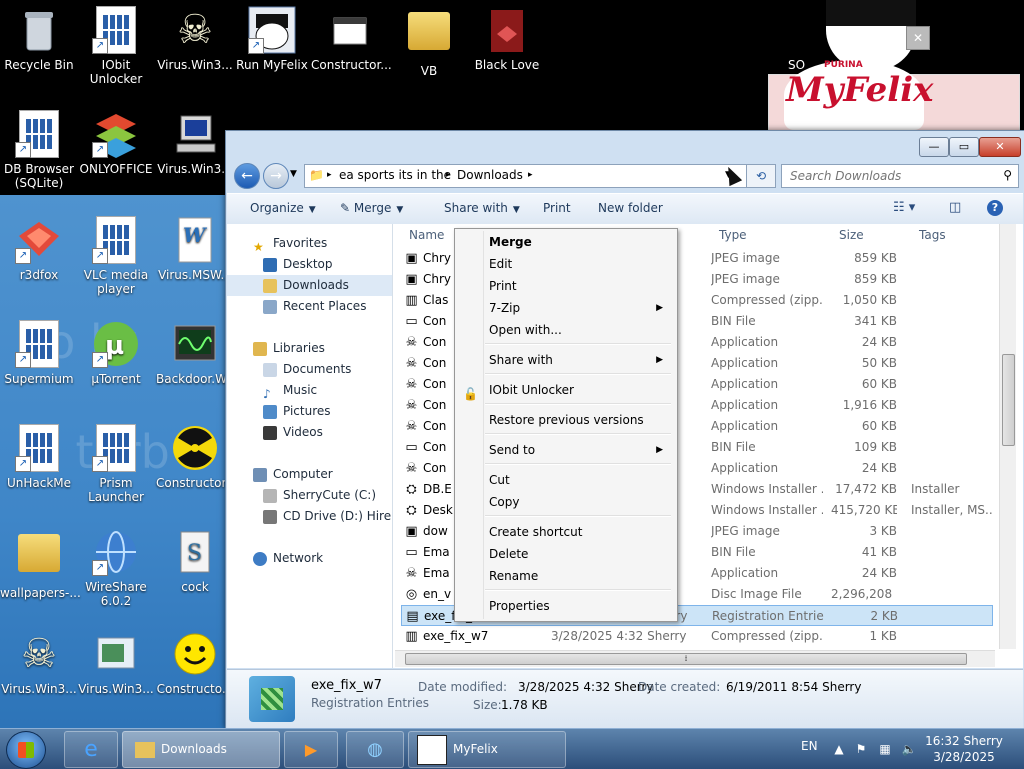  I want to click on desktop-icon-cock: S cock, so click(195, 561).